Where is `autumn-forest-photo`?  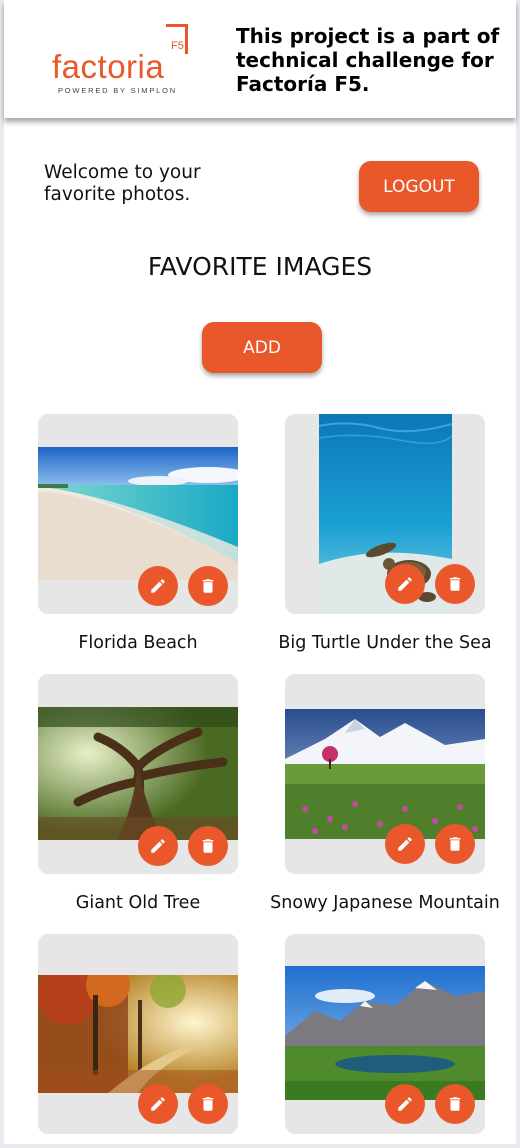
autumn-forest-photo is located at coordinates (138, 1034).